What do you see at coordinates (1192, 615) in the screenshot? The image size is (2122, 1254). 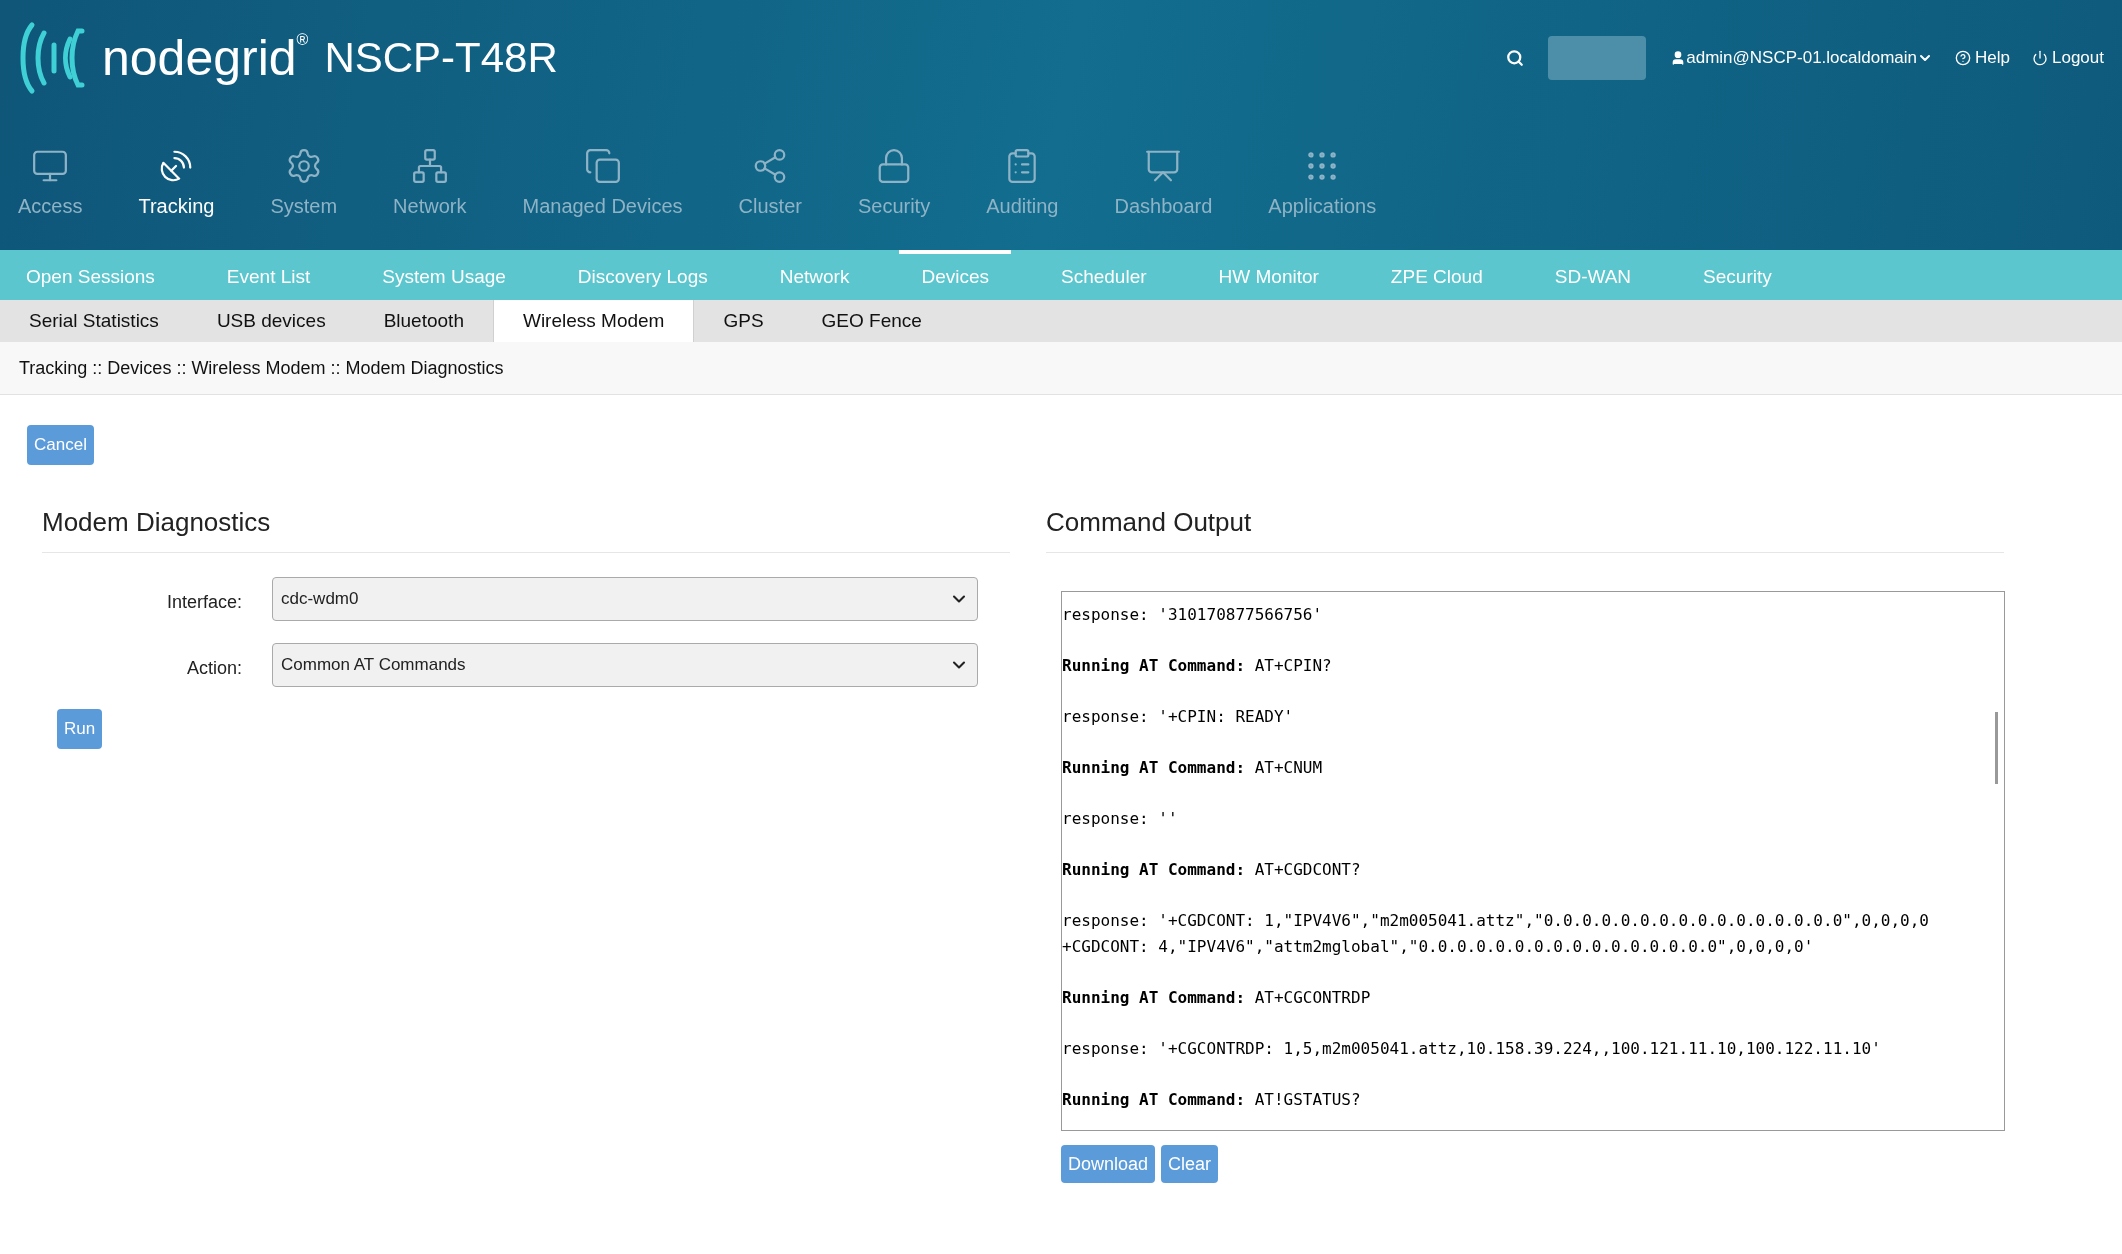 I see `response-line: response: '310170877566756'` at bounding box center [1192, 615].